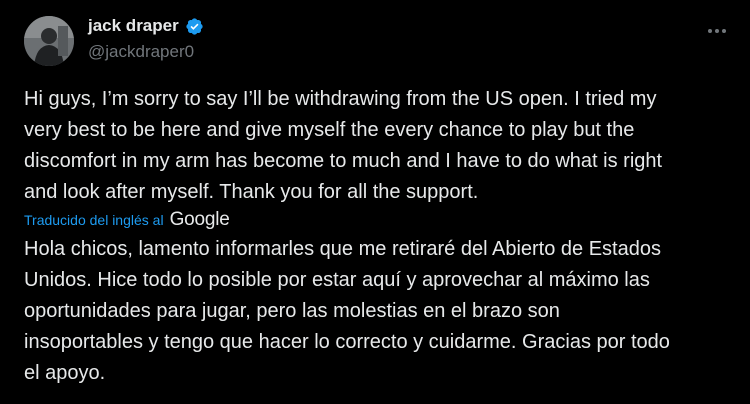 The width and height of the screenshot is (750, 404). I want to click on translation-attribution: Traducido del inglés al Google, so click(127, 220).